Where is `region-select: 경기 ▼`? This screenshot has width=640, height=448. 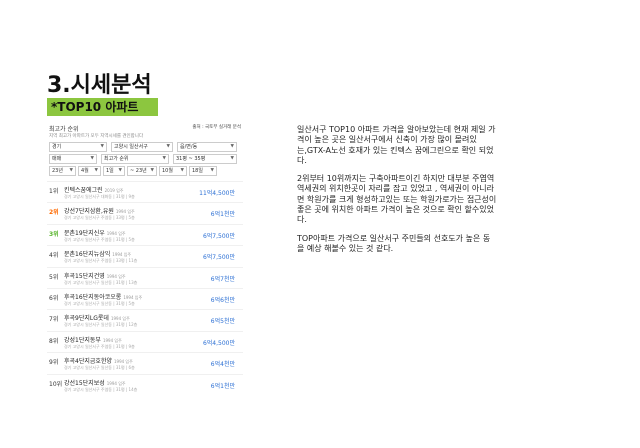
region-select: 경기 ▼ is located at coordinates (78, 147).